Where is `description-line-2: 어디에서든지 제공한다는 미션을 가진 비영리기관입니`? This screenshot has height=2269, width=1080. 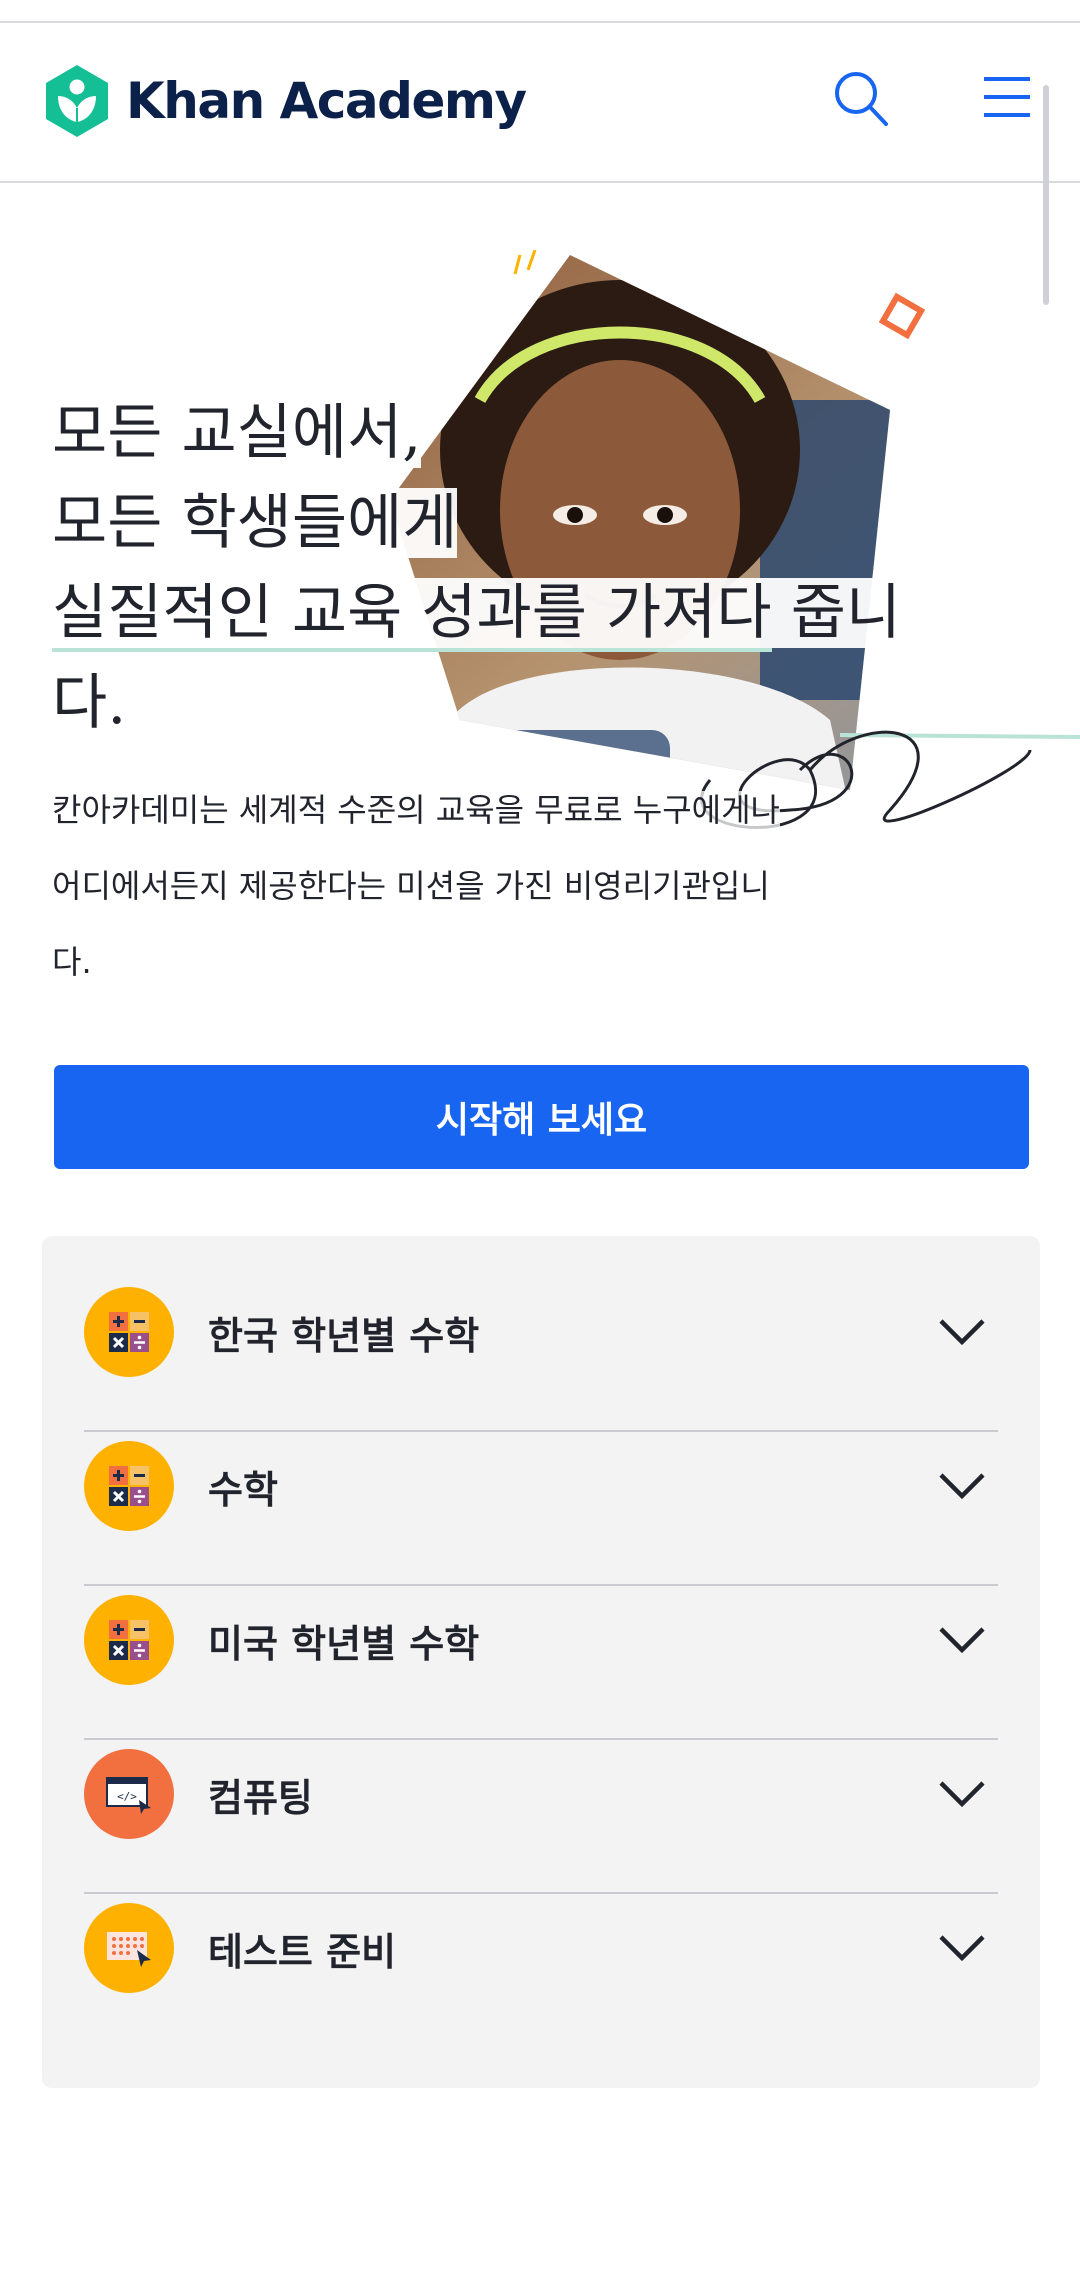
description-line-2: 어디에서든지 제공한다는 미션을 가진 비영리기관입니 is located at coordinates (411, 886).